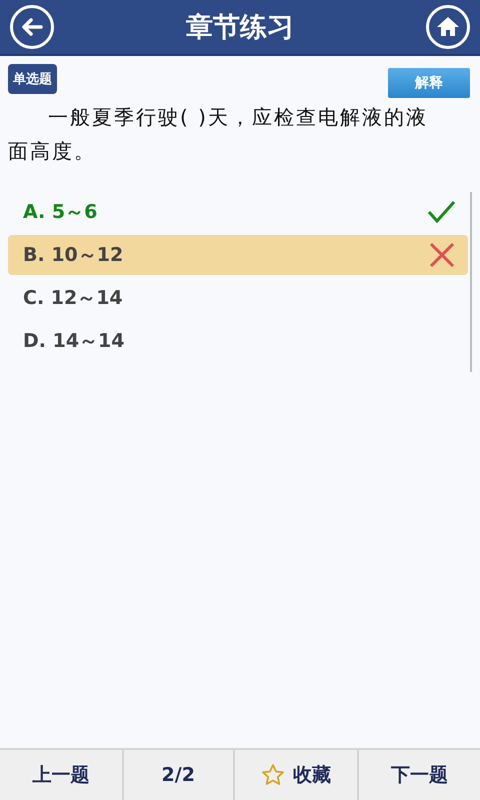 The image size is (480, 800). What do you see at coordinates (448, 27) in the screenshot?
I see `home-button` at bounding box center [448, 27].